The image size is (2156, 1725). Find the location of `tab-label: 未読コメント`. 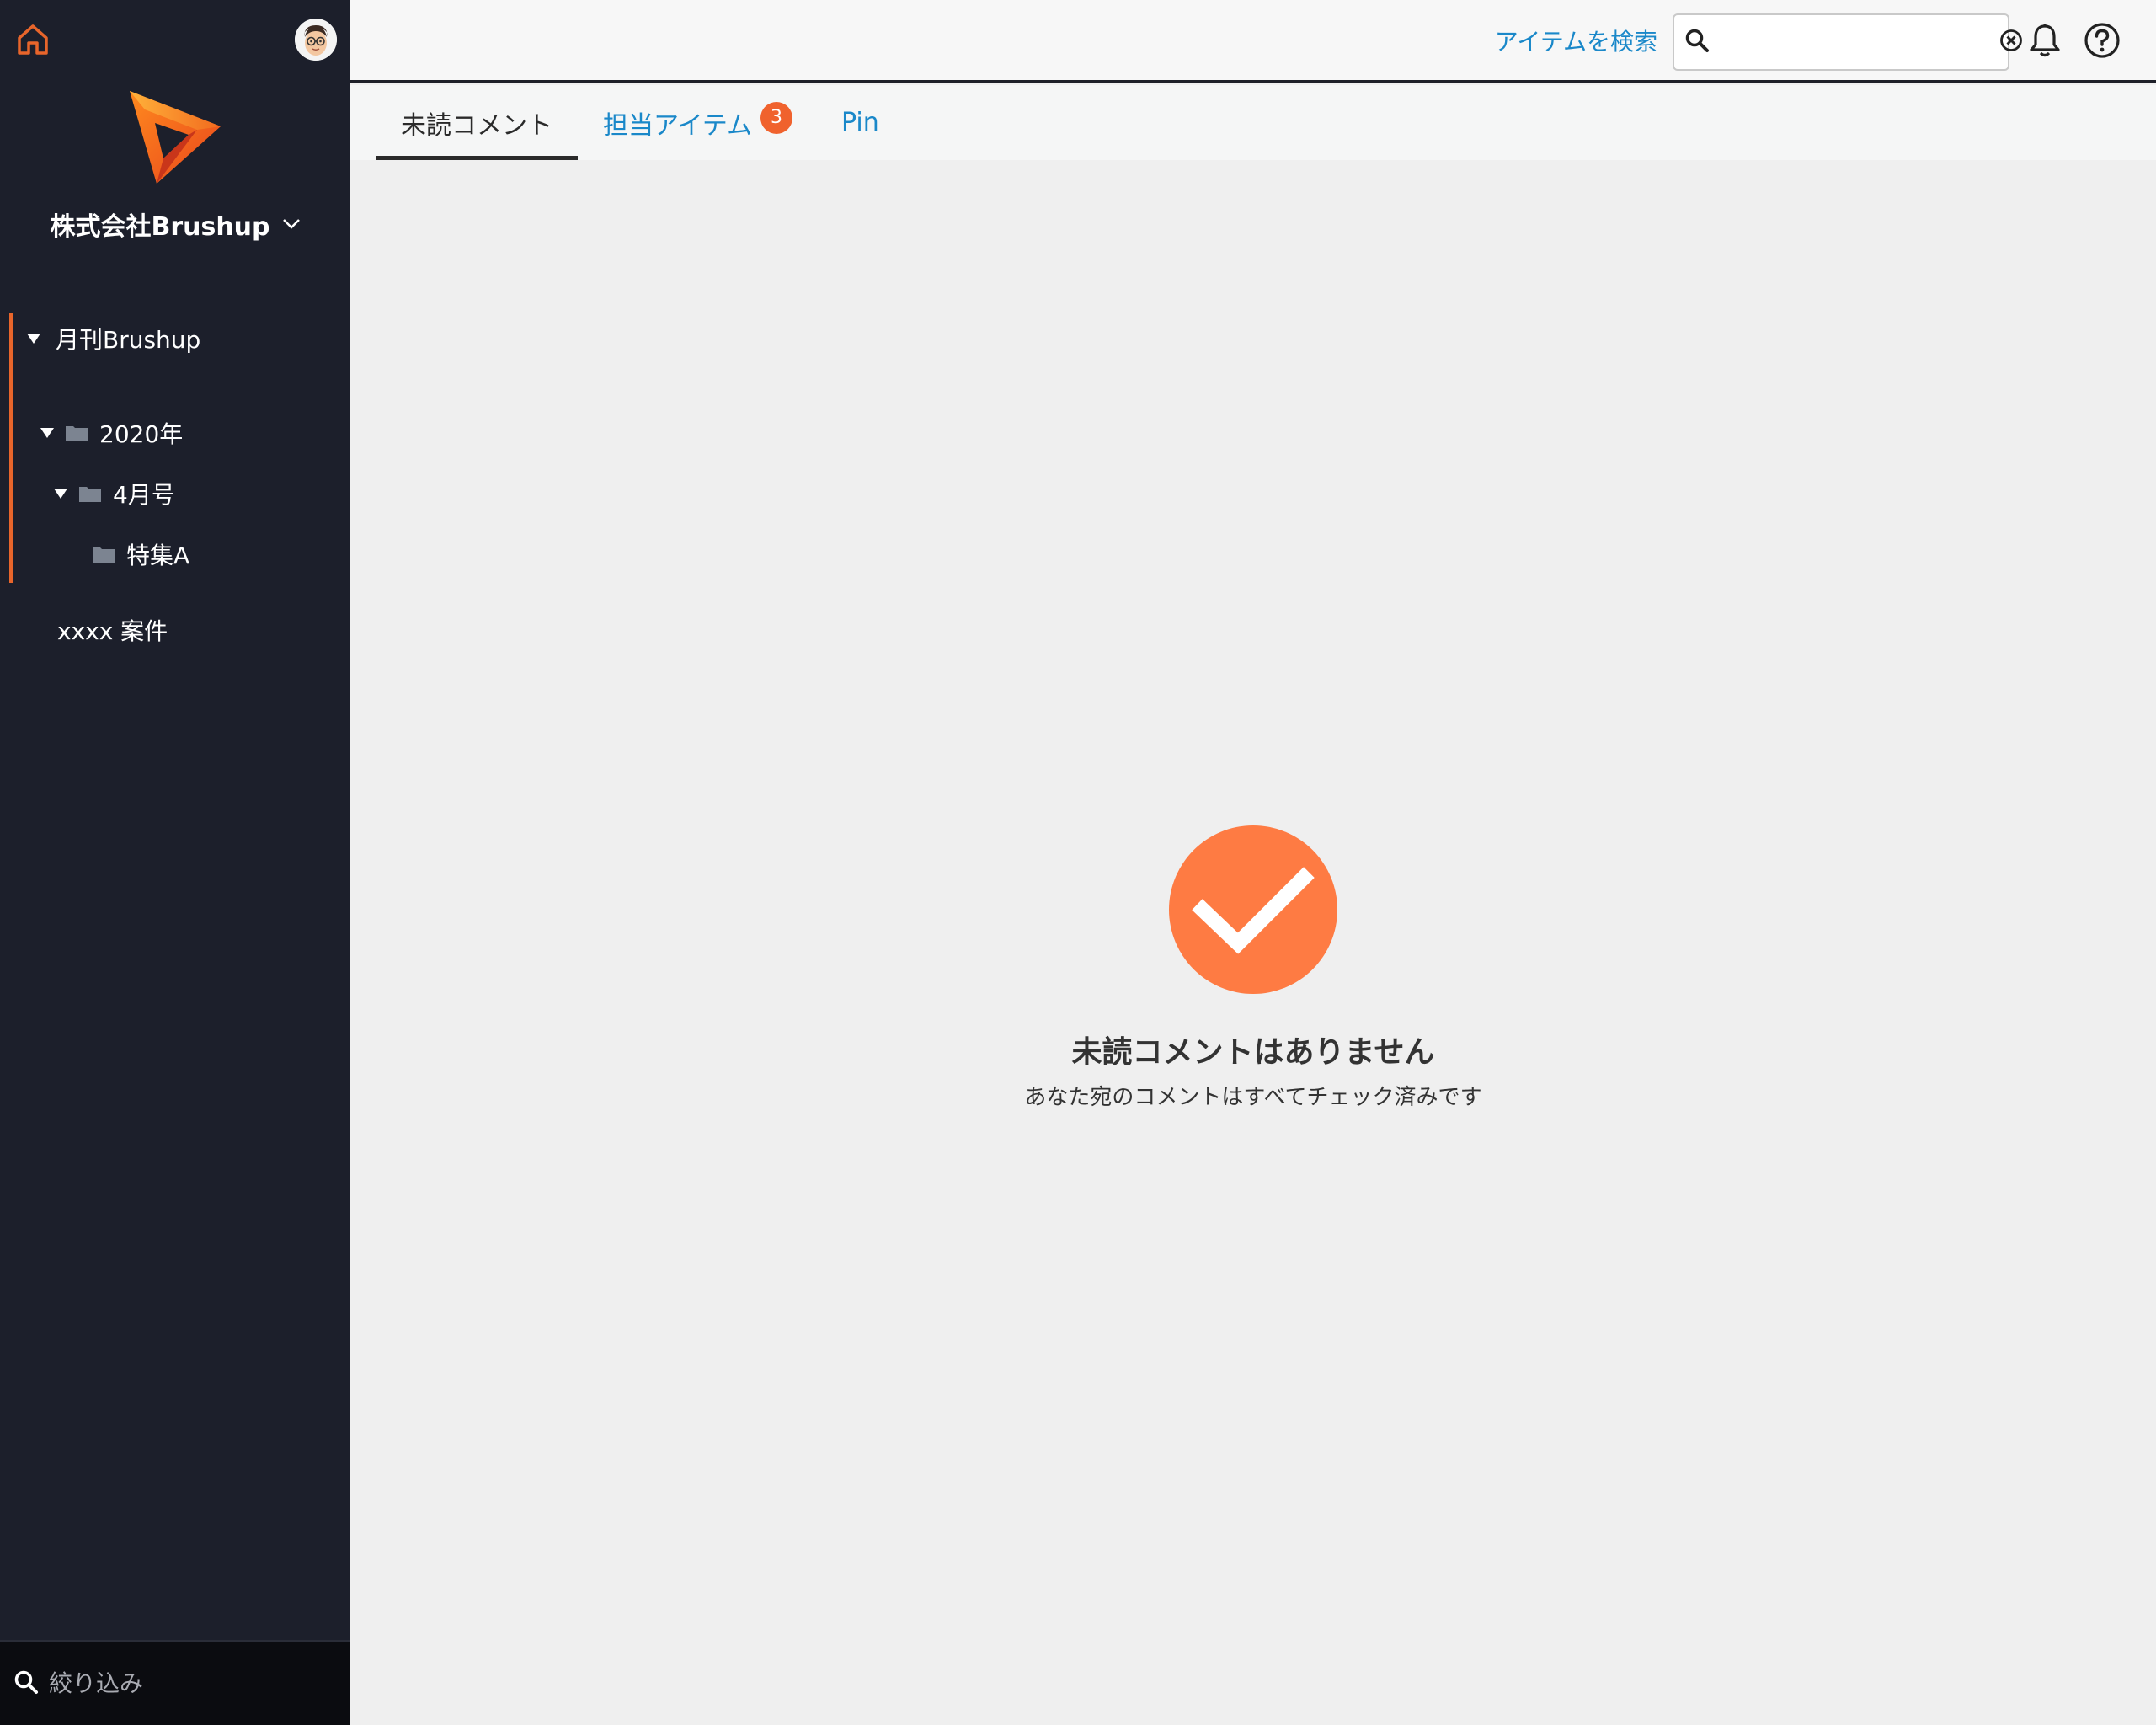

tab-label: 未読コメント is located at coordinates (476, 125).